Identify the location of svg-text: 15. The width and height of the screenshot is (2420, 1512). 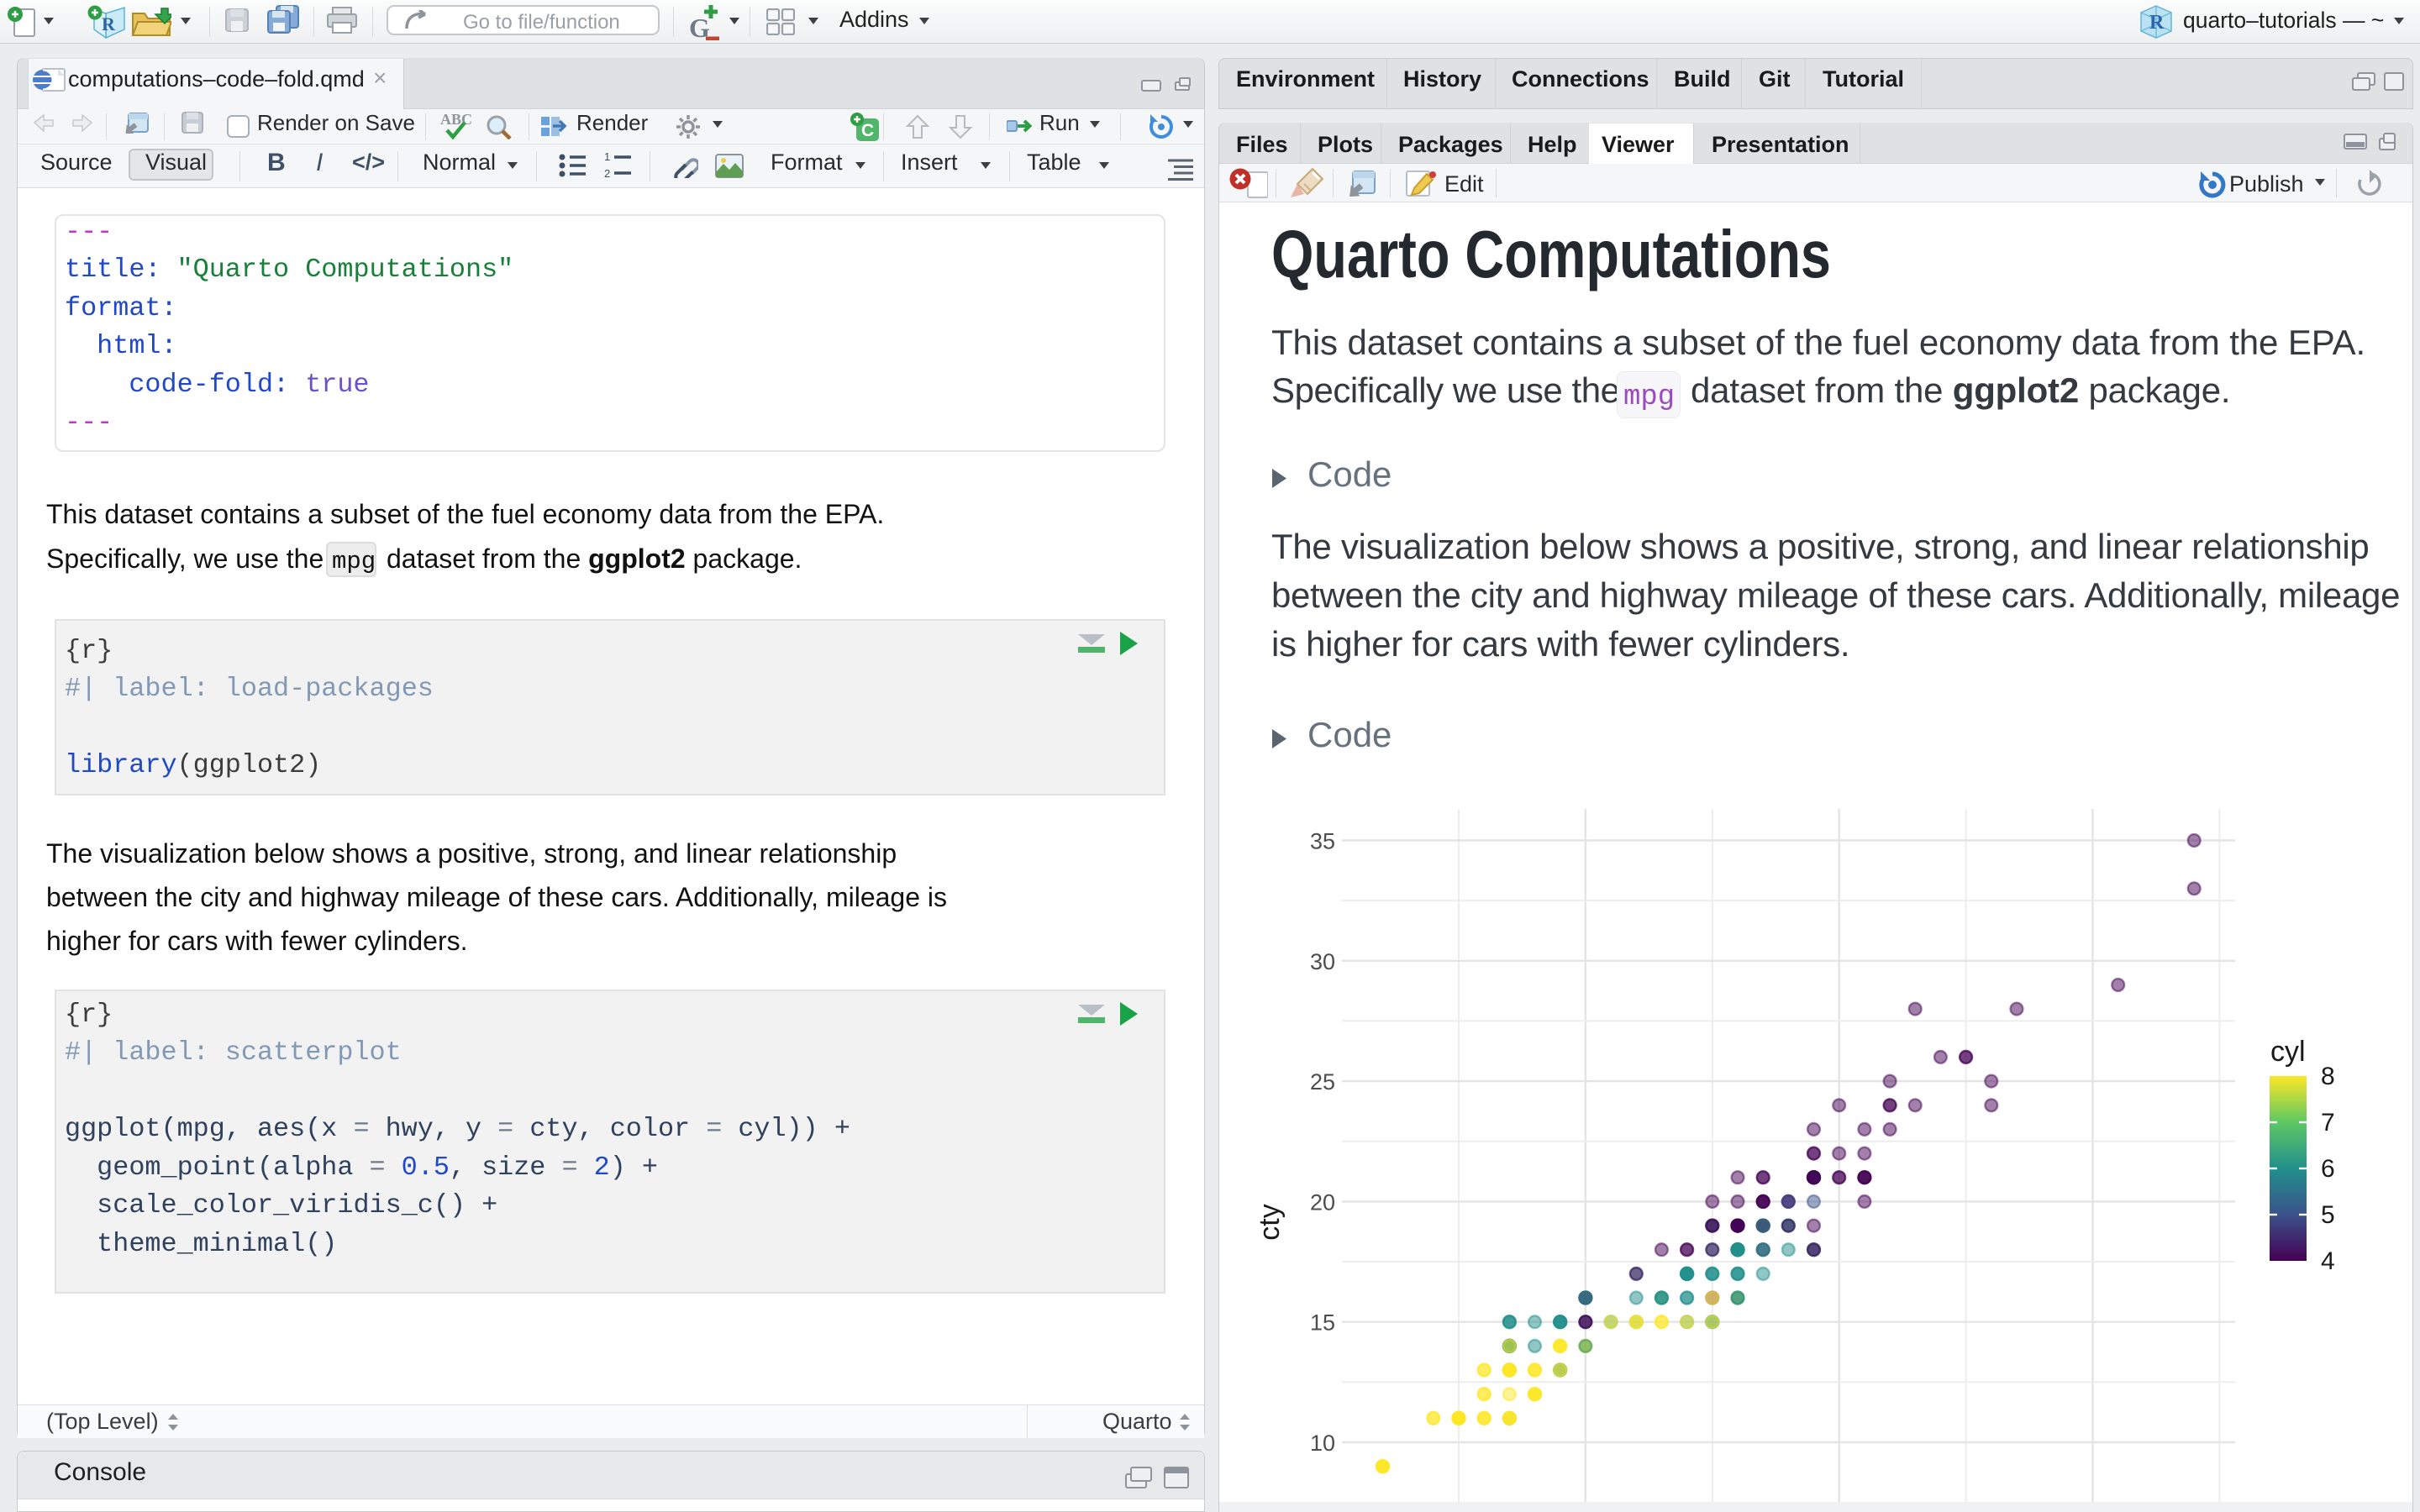
(1322, 1323).